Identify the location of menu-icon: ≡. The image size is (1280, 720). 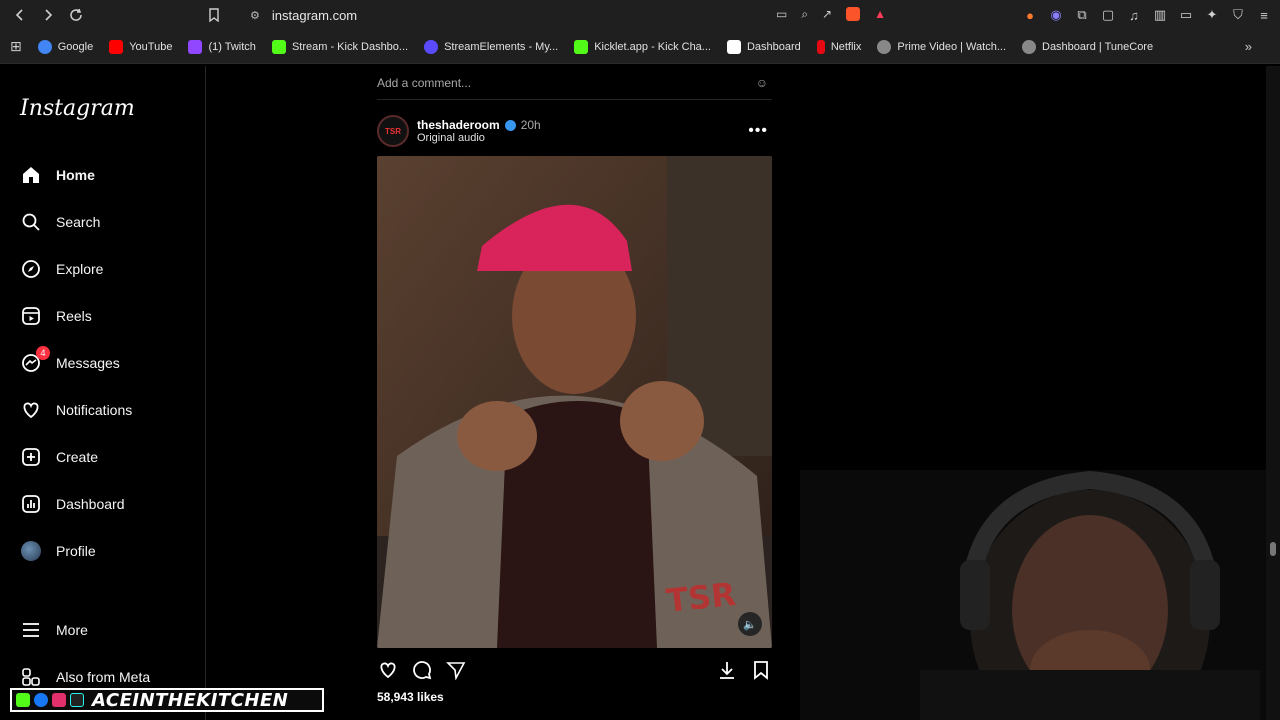
(1264, 15).